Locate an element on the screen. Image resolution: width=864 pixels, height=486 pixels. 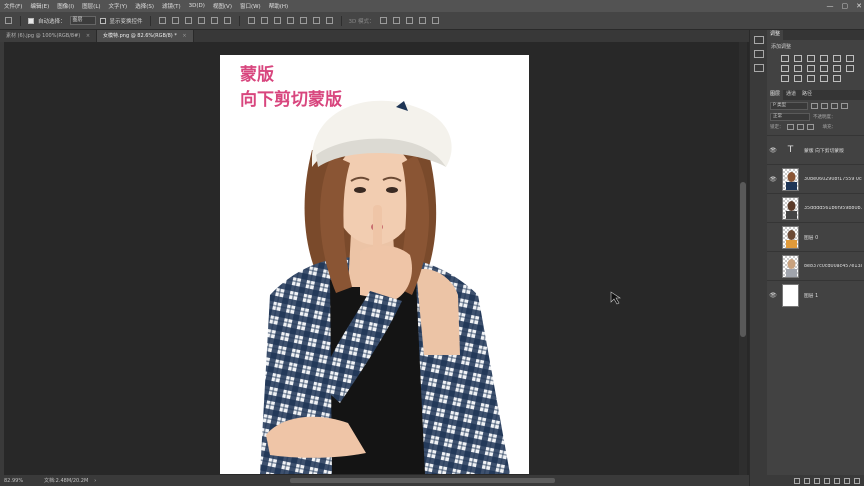
brush-panel-icon is located at coordinates (758, 68).